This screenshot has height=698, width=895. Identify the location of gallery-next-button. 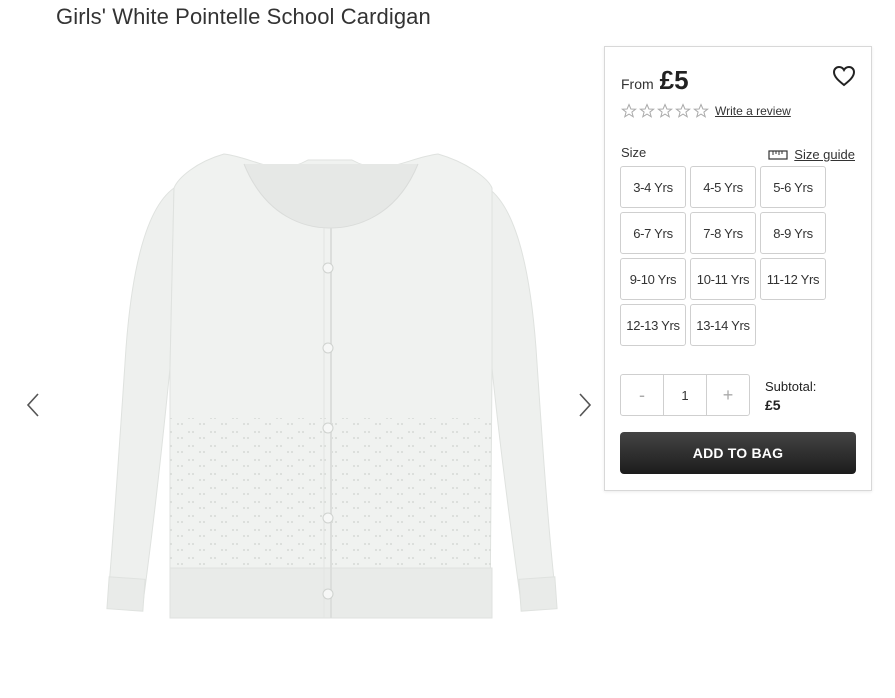
(584, 405).